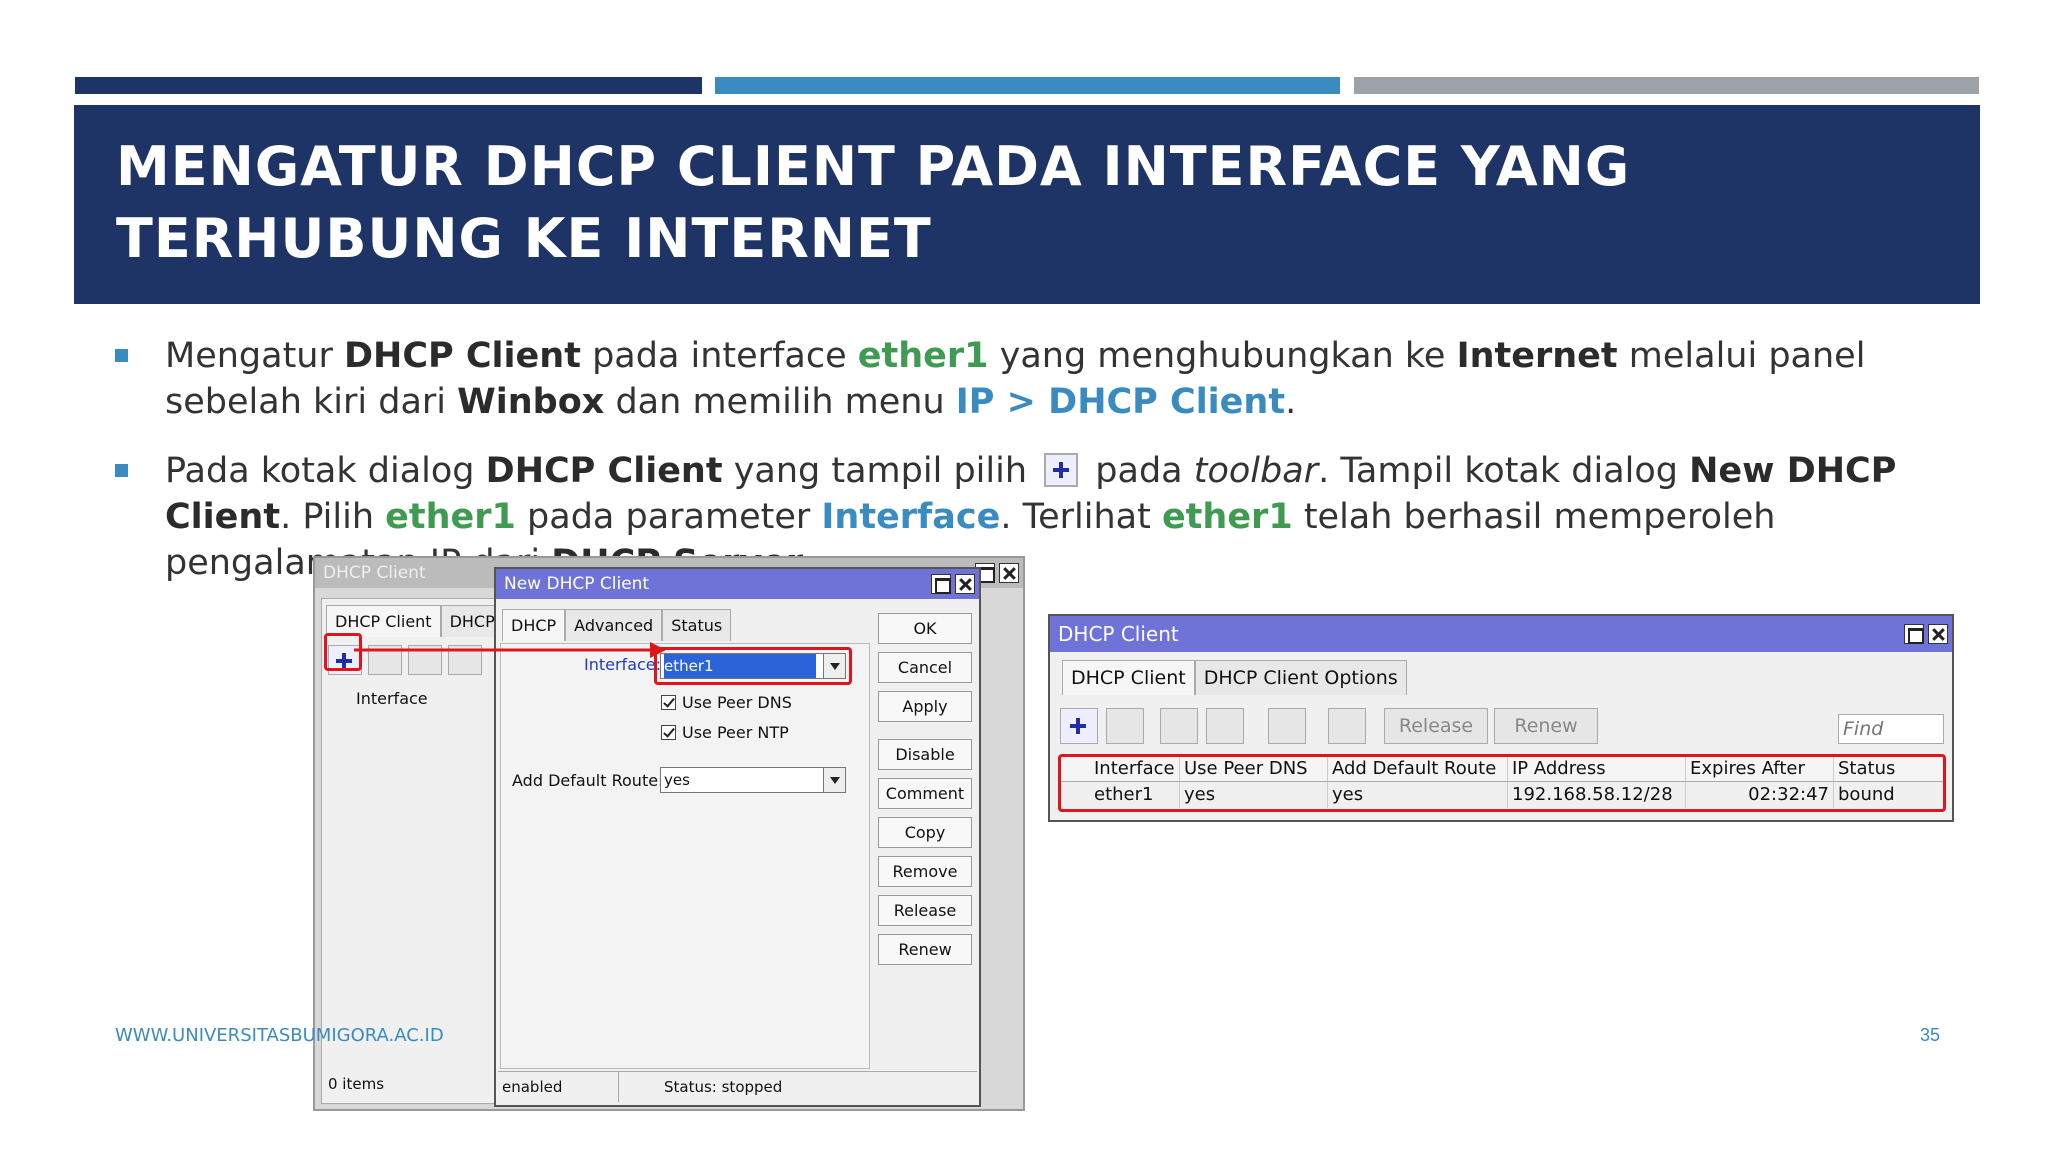  What do you see at coordinates (534, 625) in the screenshot?
I see `tab-dhcp: DHCP` at bounding box center [534, 625].